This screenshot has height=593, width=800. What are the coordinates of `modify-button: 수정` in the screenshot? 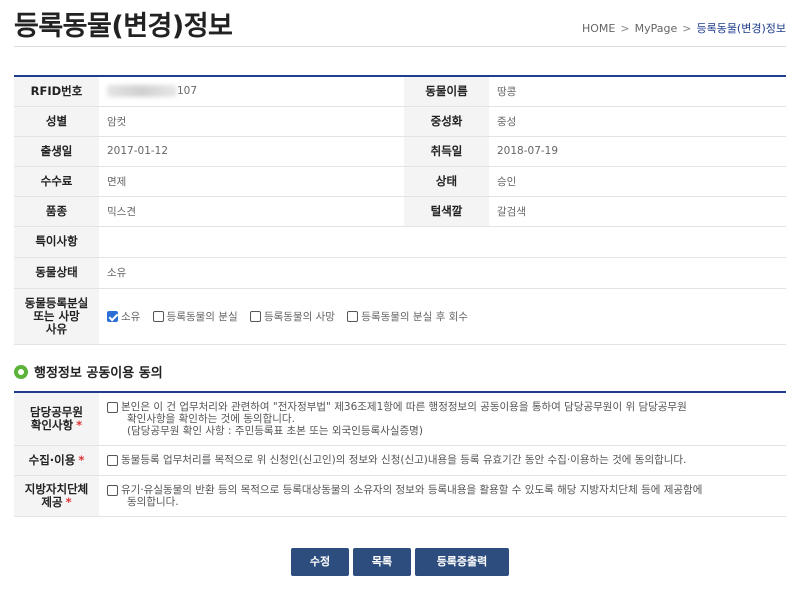 It's located at (320, 562).